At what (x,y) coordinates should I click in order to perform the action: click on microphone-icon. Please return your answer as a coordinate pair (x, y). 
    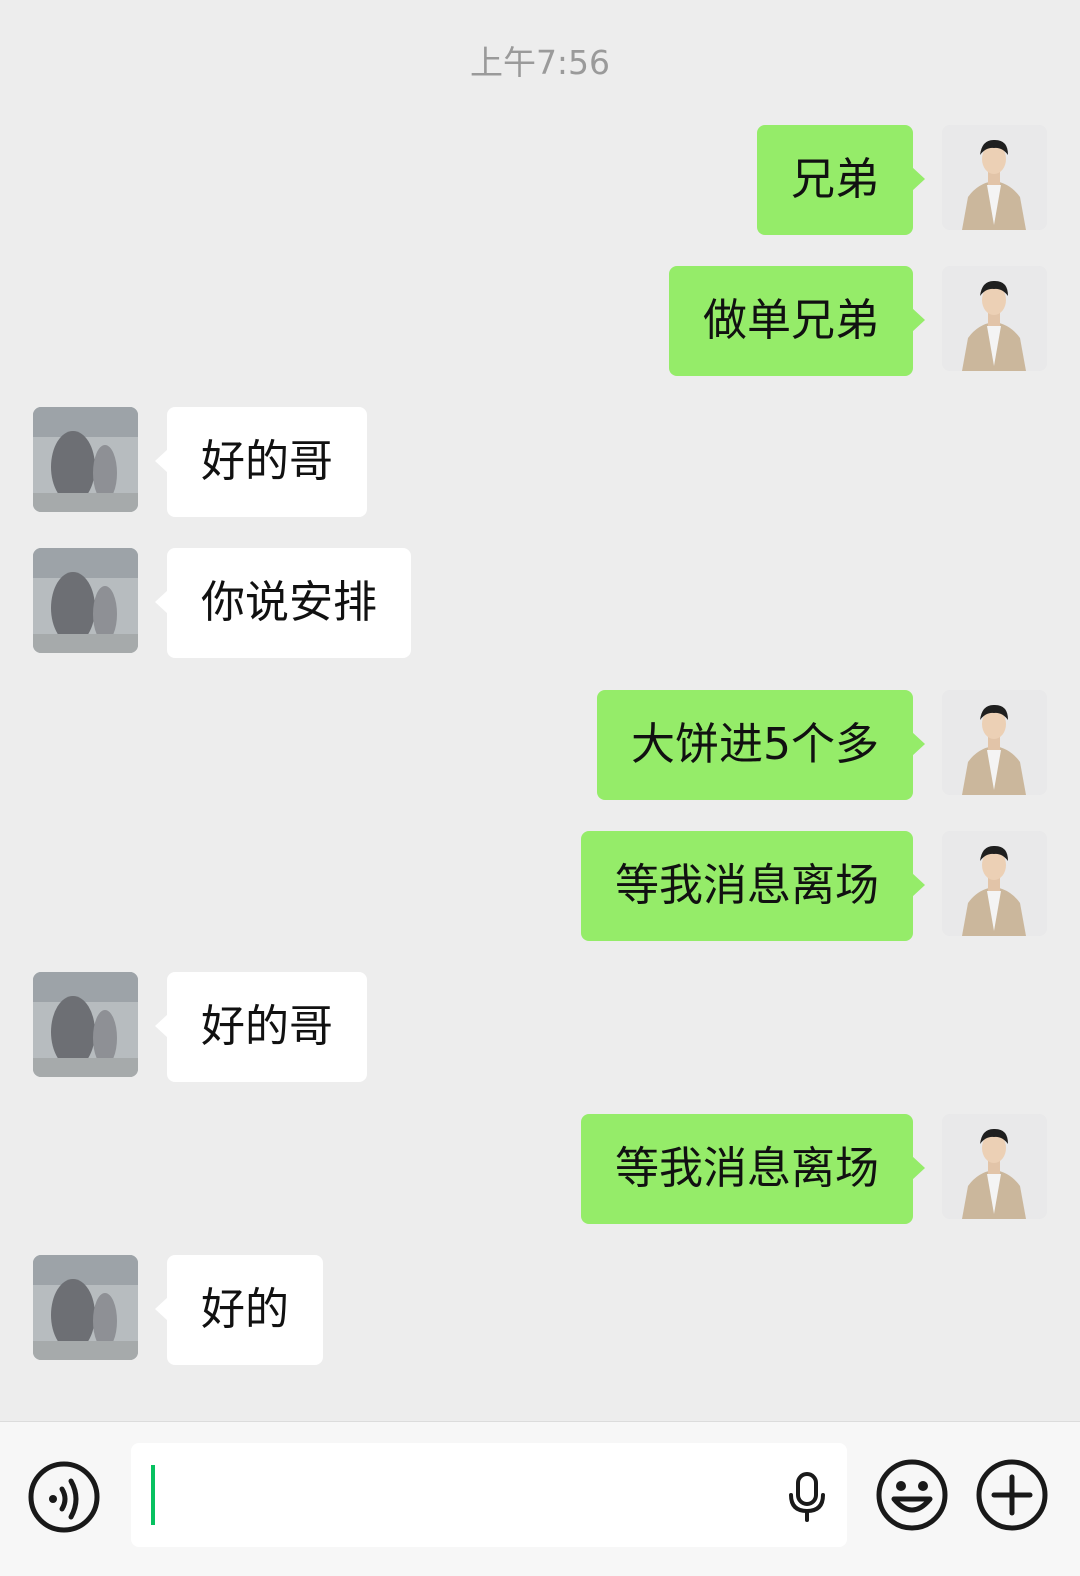
    Looking at the image, I should click on (807, 1497).